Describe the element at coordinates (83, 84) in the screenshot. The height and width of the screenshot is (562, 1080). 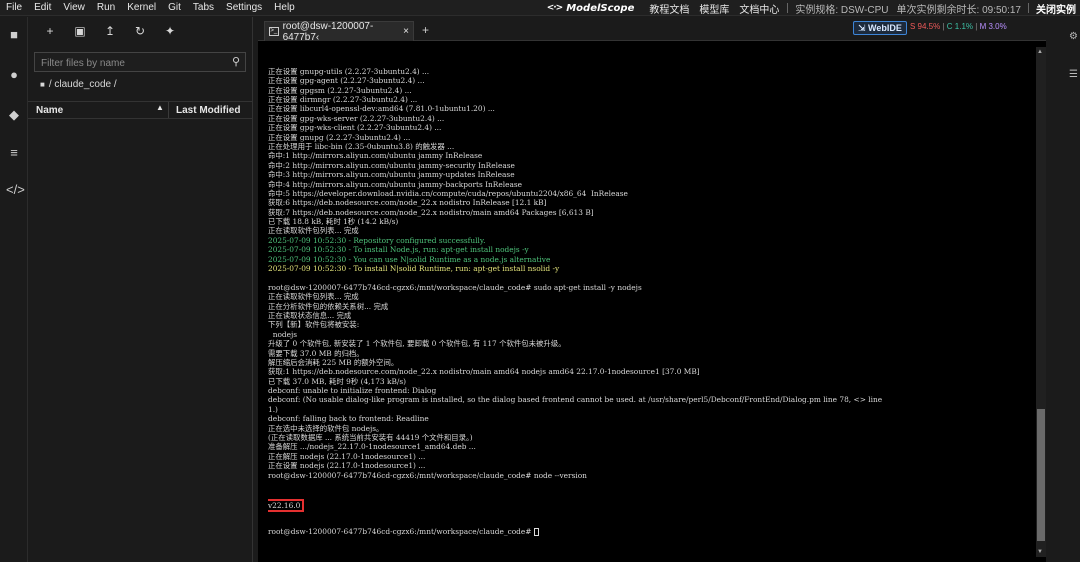
I see `breadcrumb-path: / claude_code /` at that location.